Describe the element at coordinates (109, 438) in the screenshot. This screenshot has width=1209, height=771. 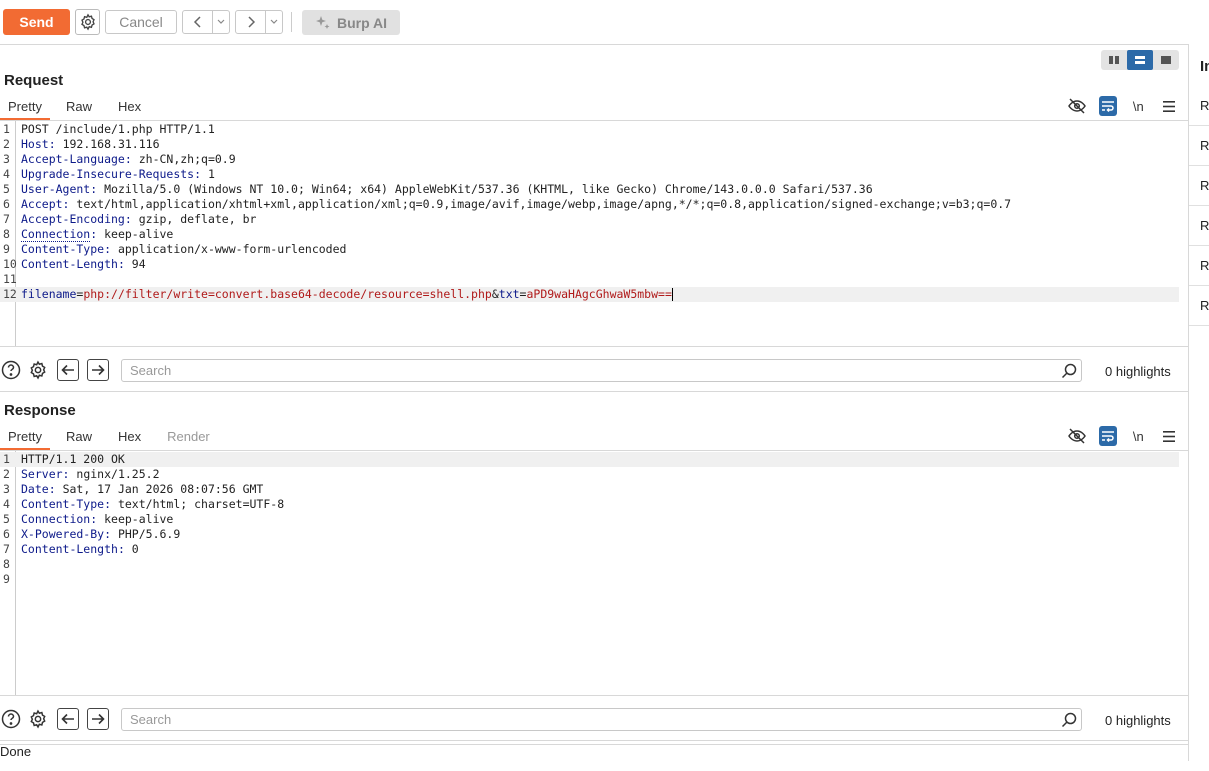
I see `response-tabs: Pretty Raw Hex Render` at that location.